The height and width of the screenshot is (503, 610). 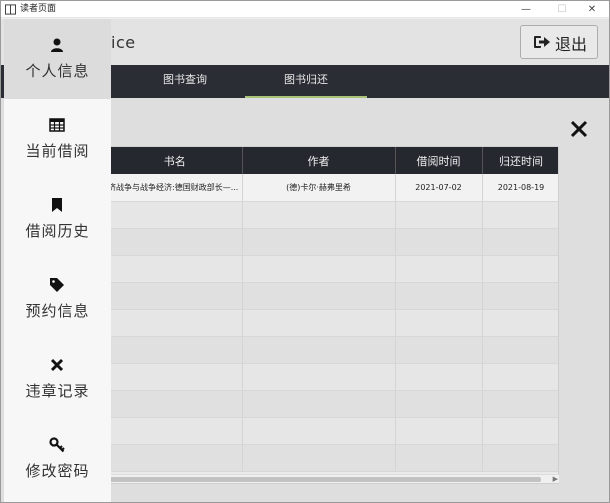 I want to click on scroll-right-icon: ▶, so click(x=555, y=479).